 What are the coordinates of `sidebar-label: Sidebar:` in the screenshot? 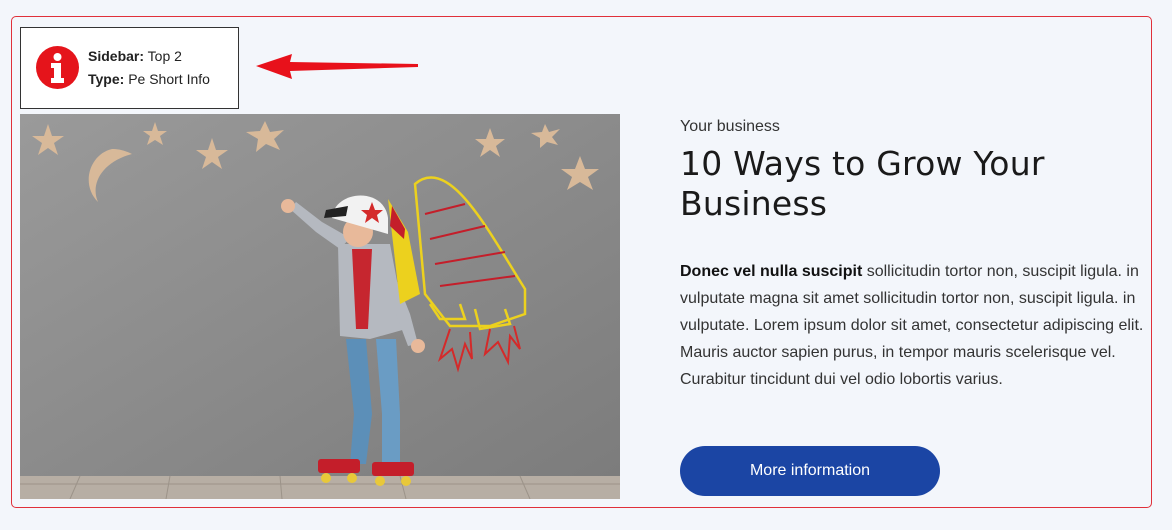 It's located at (116, 56).